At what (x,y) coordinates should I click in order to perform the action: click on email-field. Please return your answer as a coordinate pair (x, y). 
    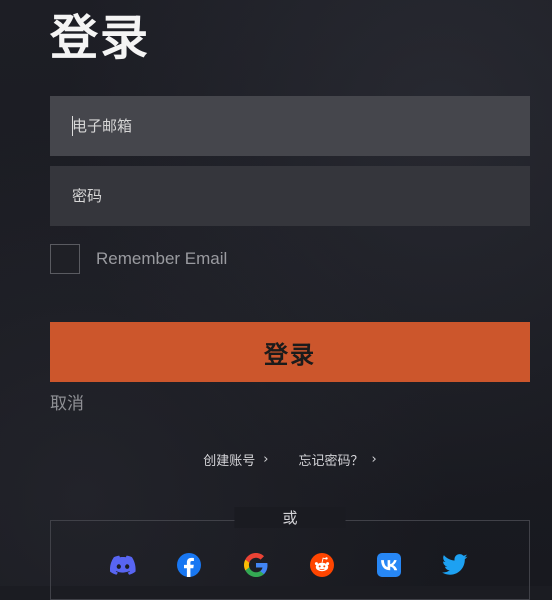
    Looking at the image, I should click on (290, 126).